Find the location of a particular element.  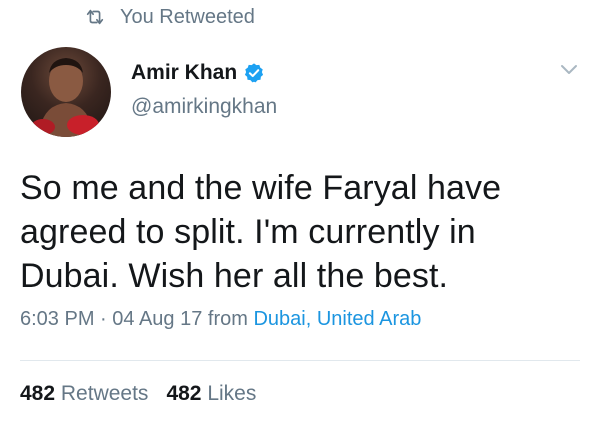

tweet-place-link: Dubai, United Arab is located at coordinates (337, 319).